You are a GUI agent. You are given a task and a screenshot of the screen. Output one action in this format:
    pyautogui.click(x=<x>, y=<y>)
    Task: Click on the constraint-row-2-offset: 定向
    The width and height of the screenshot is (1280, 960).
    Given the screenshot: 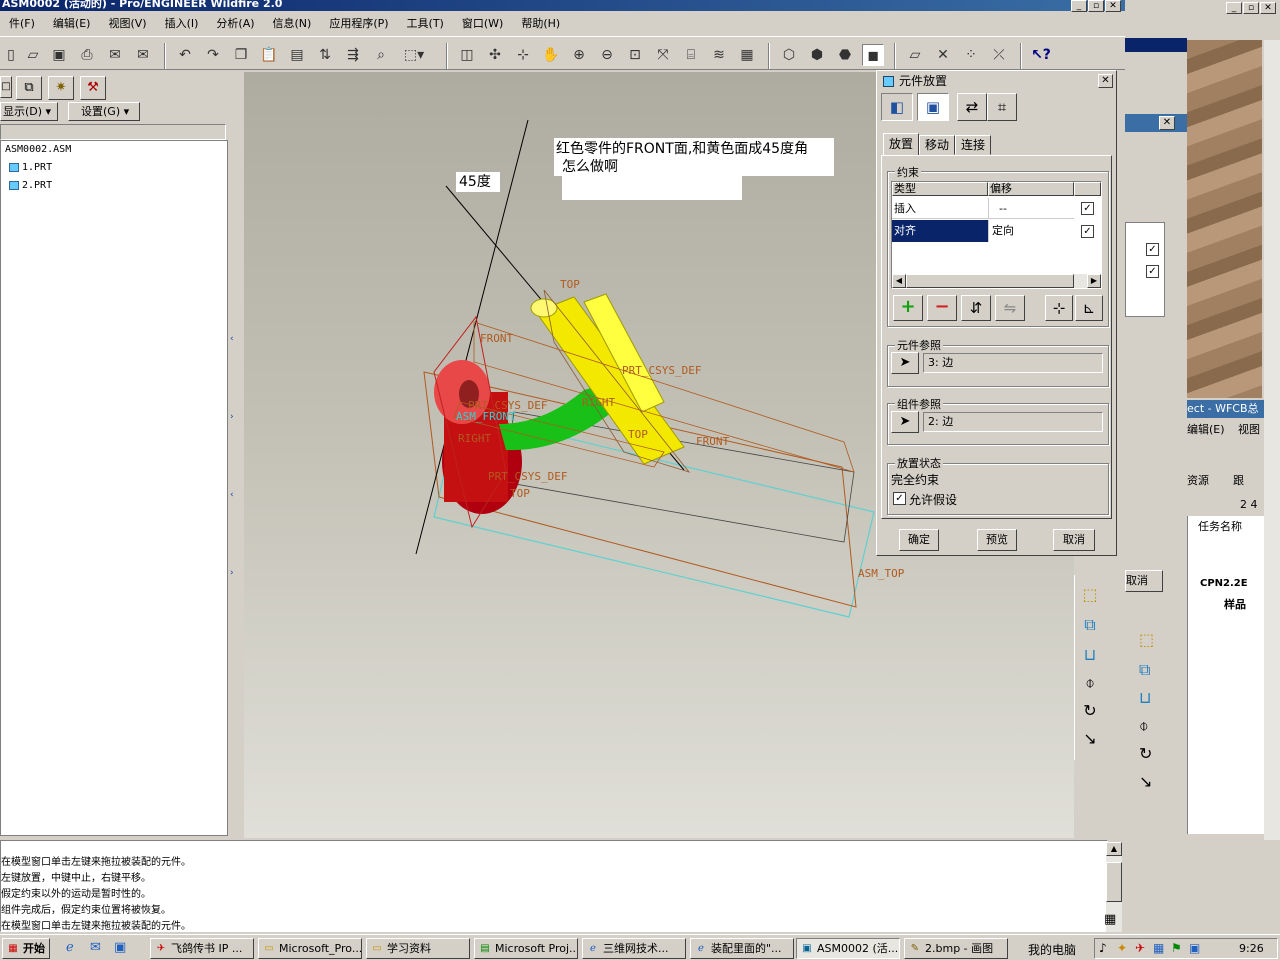 What is the action you would take?
    pyautogui.click(x=1031, y=231)
    